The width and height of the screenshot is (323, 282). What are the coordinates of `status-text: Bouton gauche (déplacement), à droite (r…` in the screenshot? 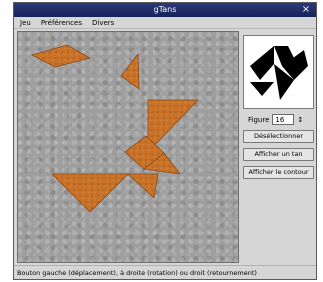 It's located at (137, 273).